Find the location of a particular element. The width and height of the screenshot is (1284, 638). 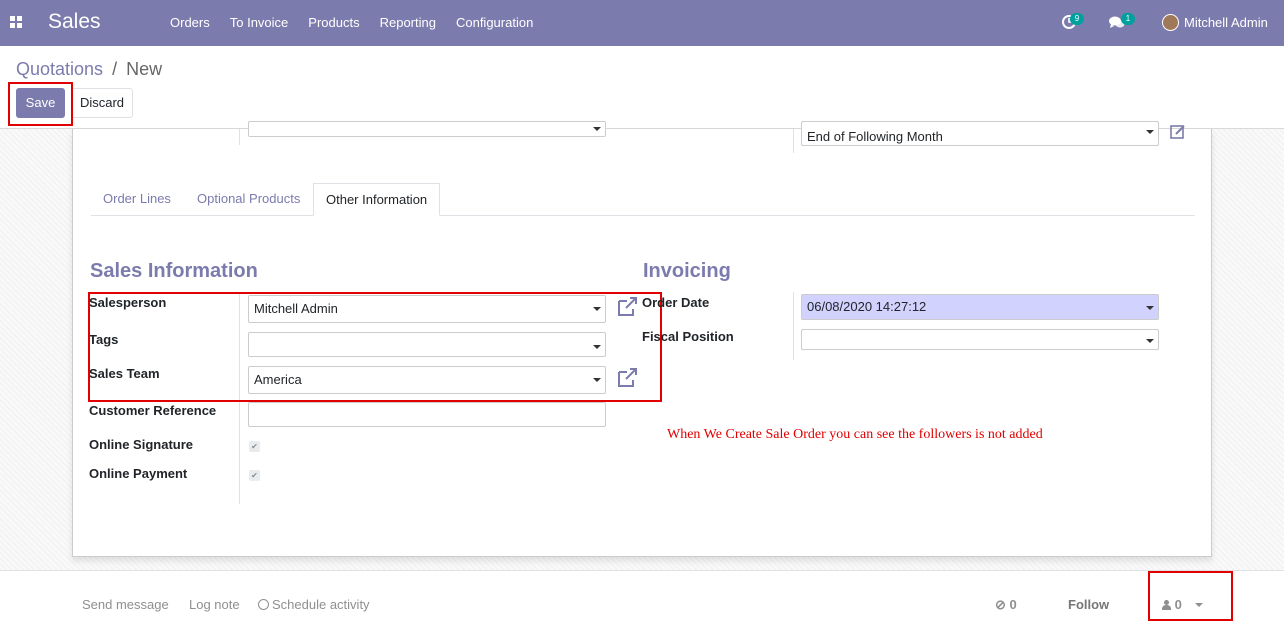

control-panel: Quotations / New Save Discard is located at coordinates (642, 87).